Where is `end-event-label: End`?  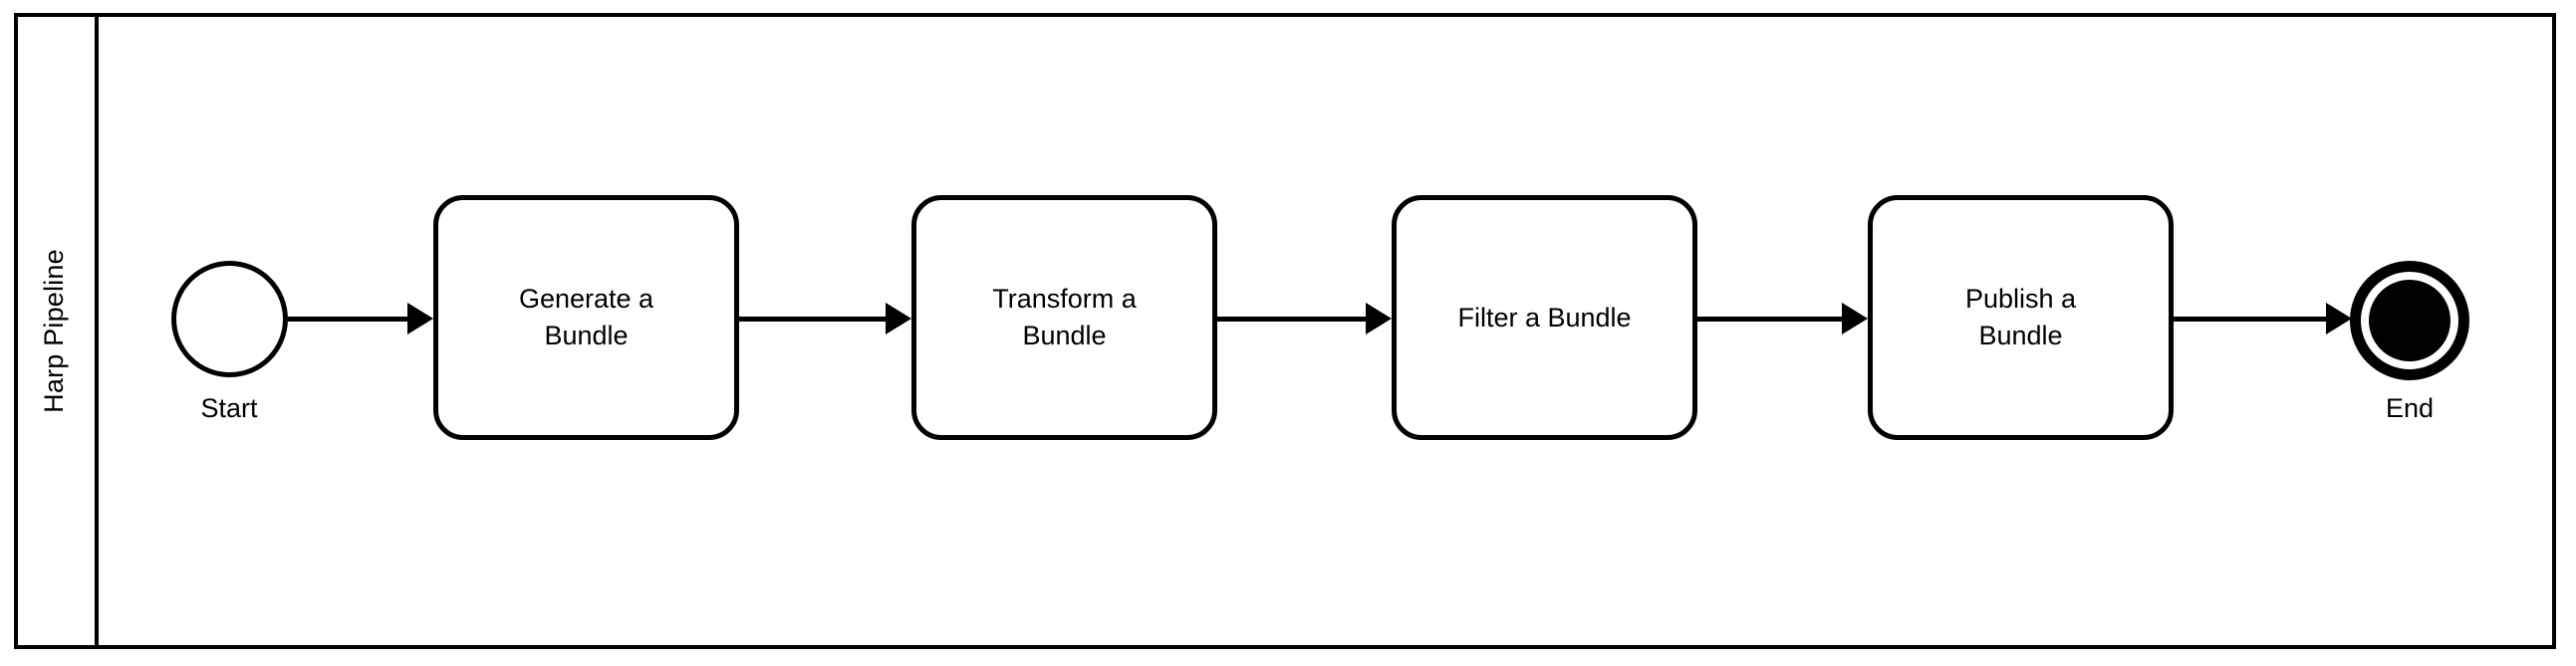 end-event-label: End is located at coordinates (2410, 408).